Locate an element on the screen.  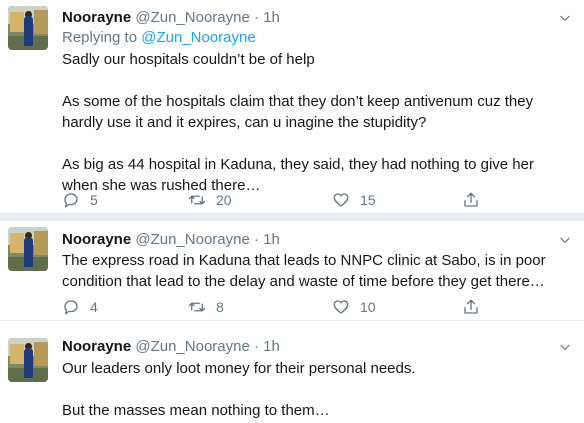
thread-separator is located at coordinates (292, 217).